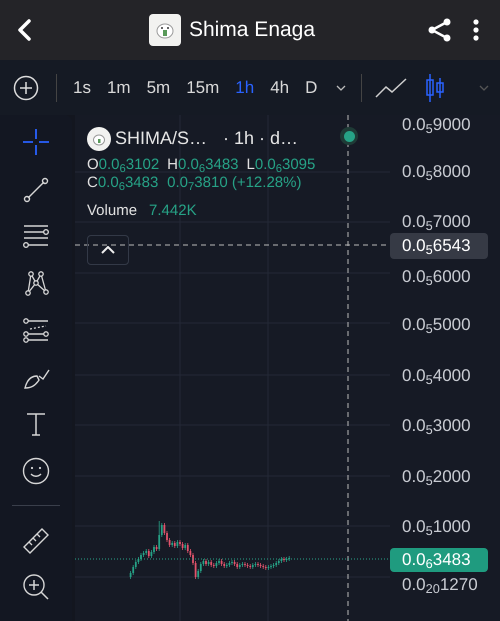 This screenshot has width=500, height=621. Describe the element at coordinates (476, 30) in the screenshot. I see `more-menu-icon` at that location.